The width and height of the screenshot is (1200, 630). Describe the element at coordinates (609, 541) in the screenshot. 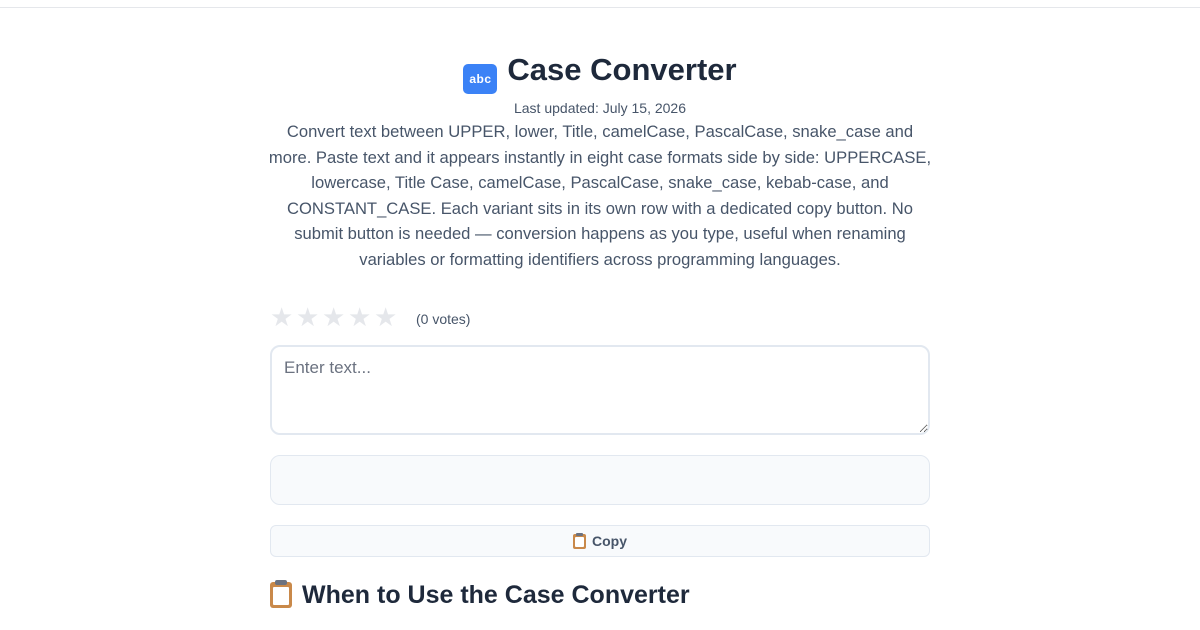

I see `copy-button-label: Copy` at that location.